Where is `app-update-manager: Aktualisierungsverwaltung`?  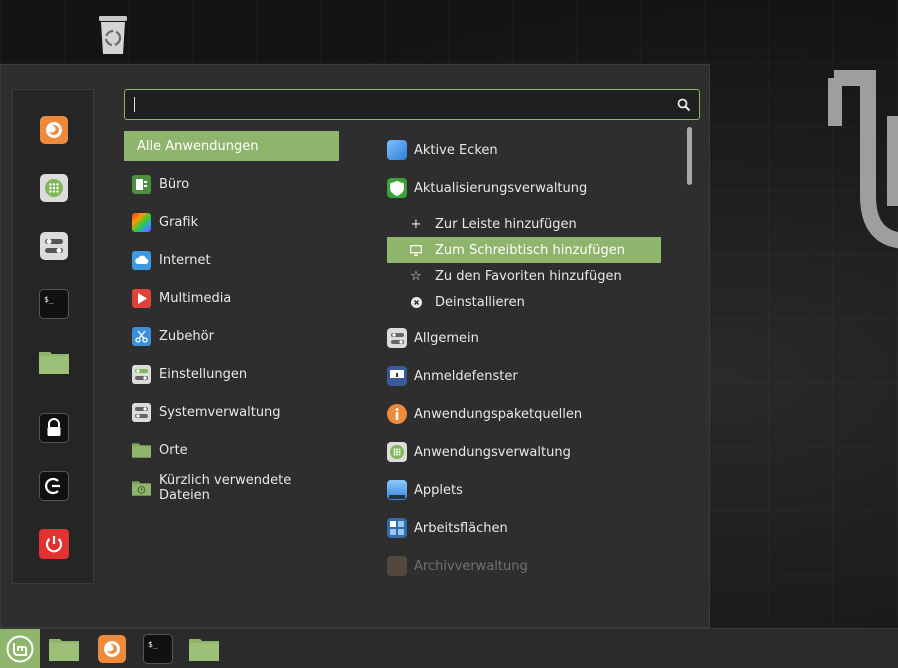 app-update-manager: Aktualisierungsverwaltung is located at coordinates (527, 188).